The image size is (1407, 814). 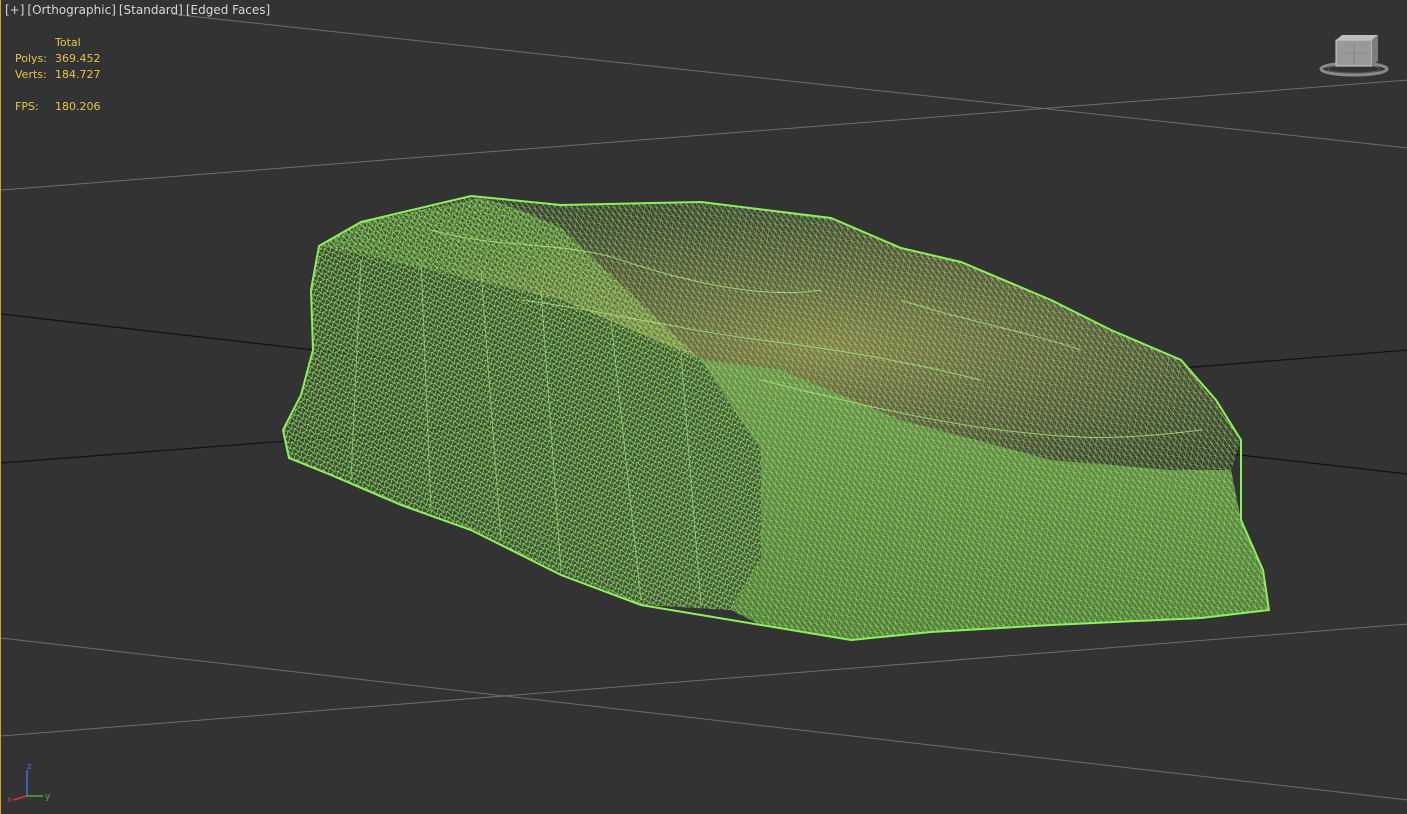 I want to click on axis-tripod-icon: z y x, so click(x=29, y=783).